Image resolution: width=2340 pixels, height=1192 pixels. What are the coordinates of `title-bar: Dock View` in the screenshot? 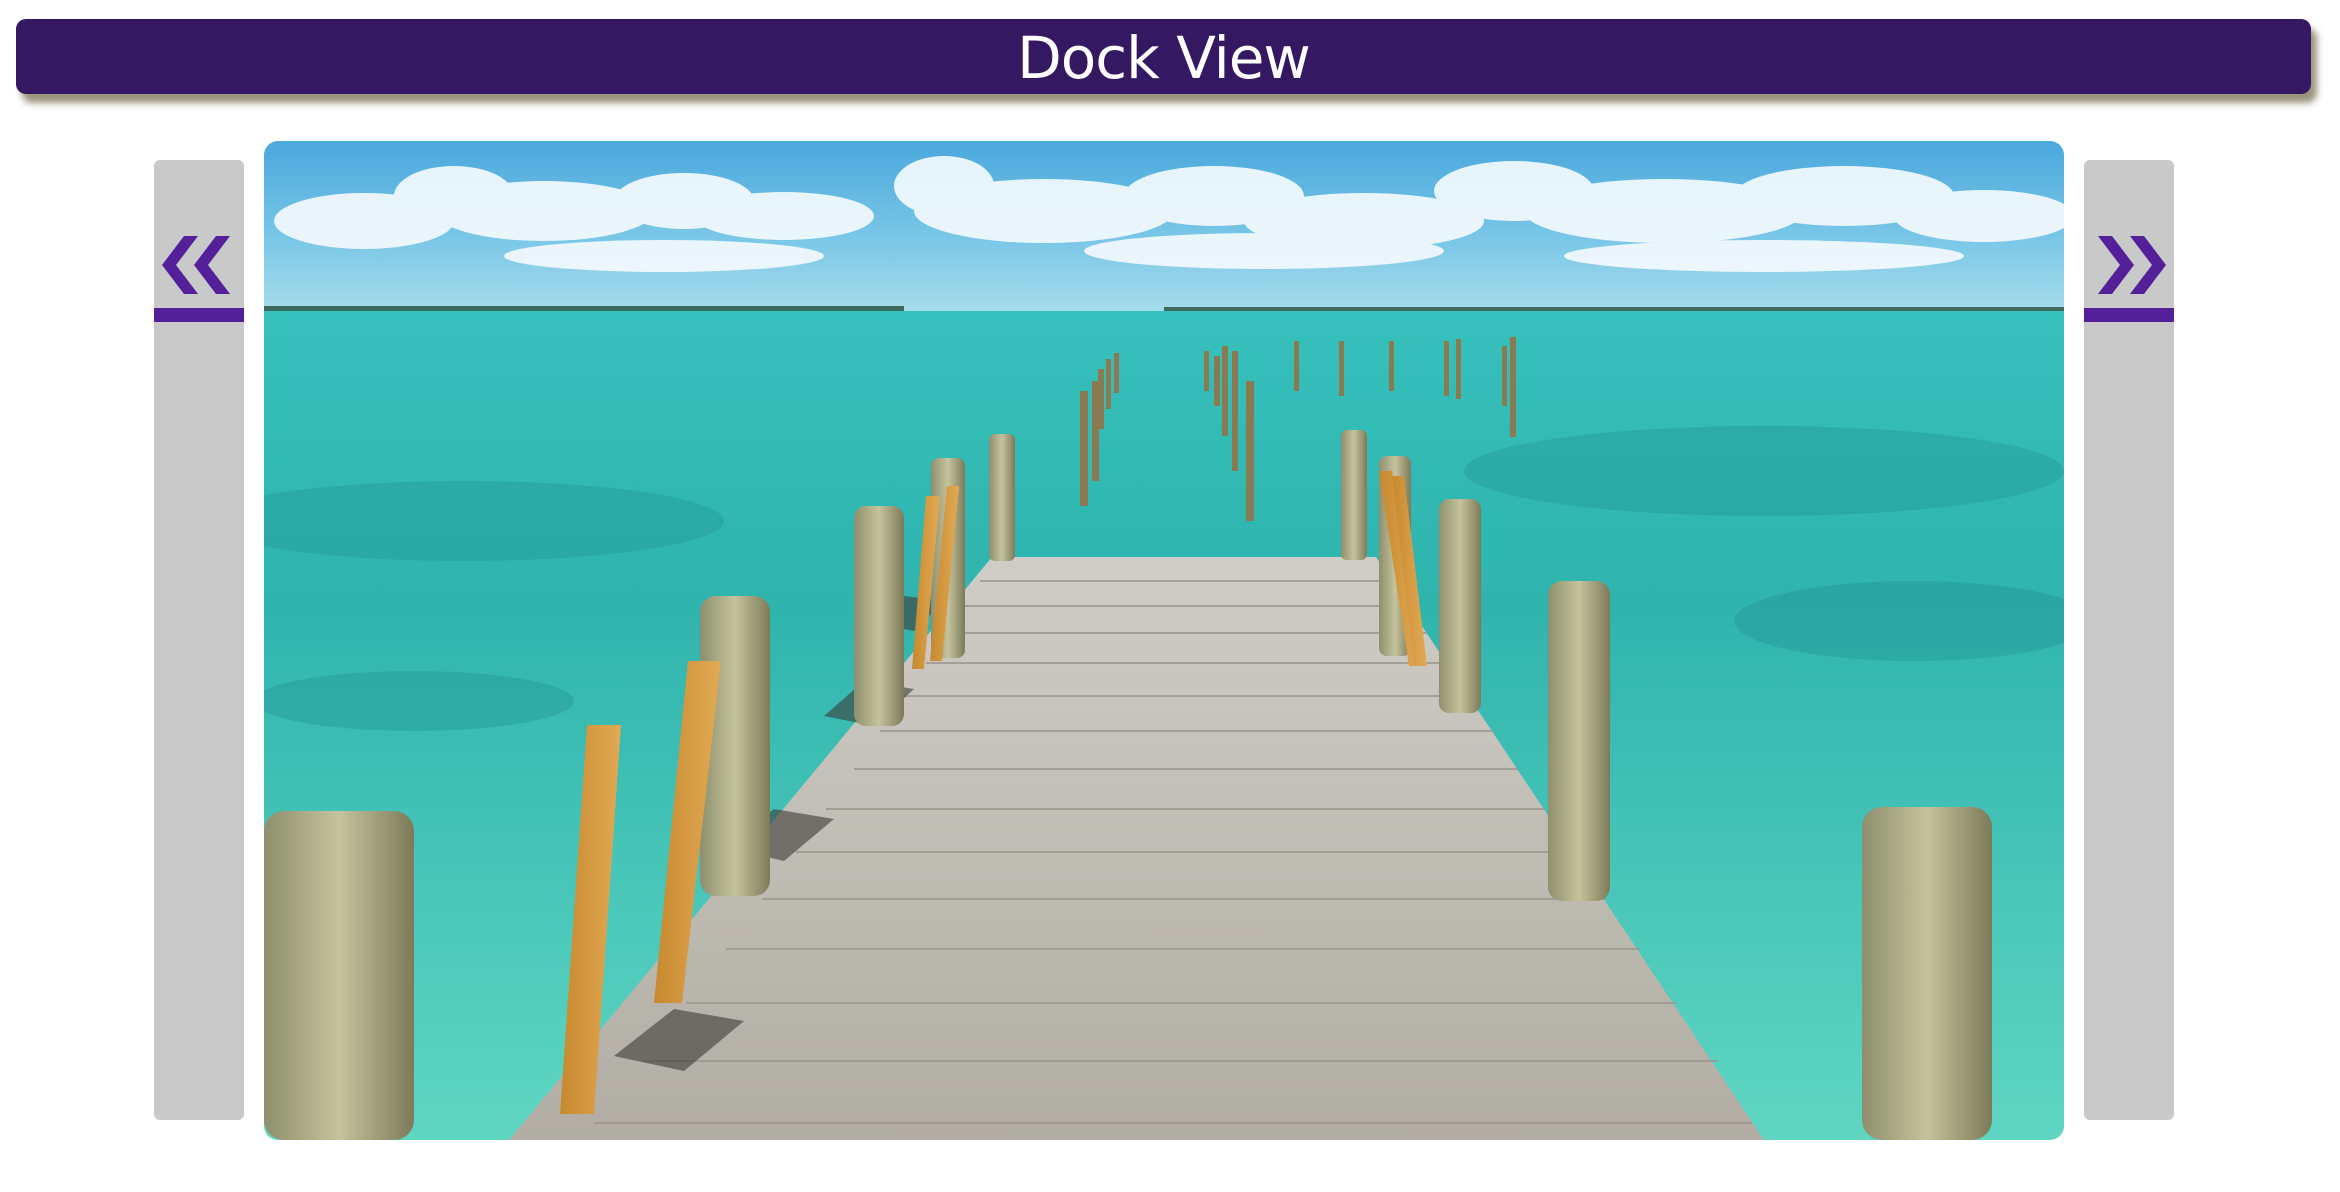 It's located at (1163, 56).